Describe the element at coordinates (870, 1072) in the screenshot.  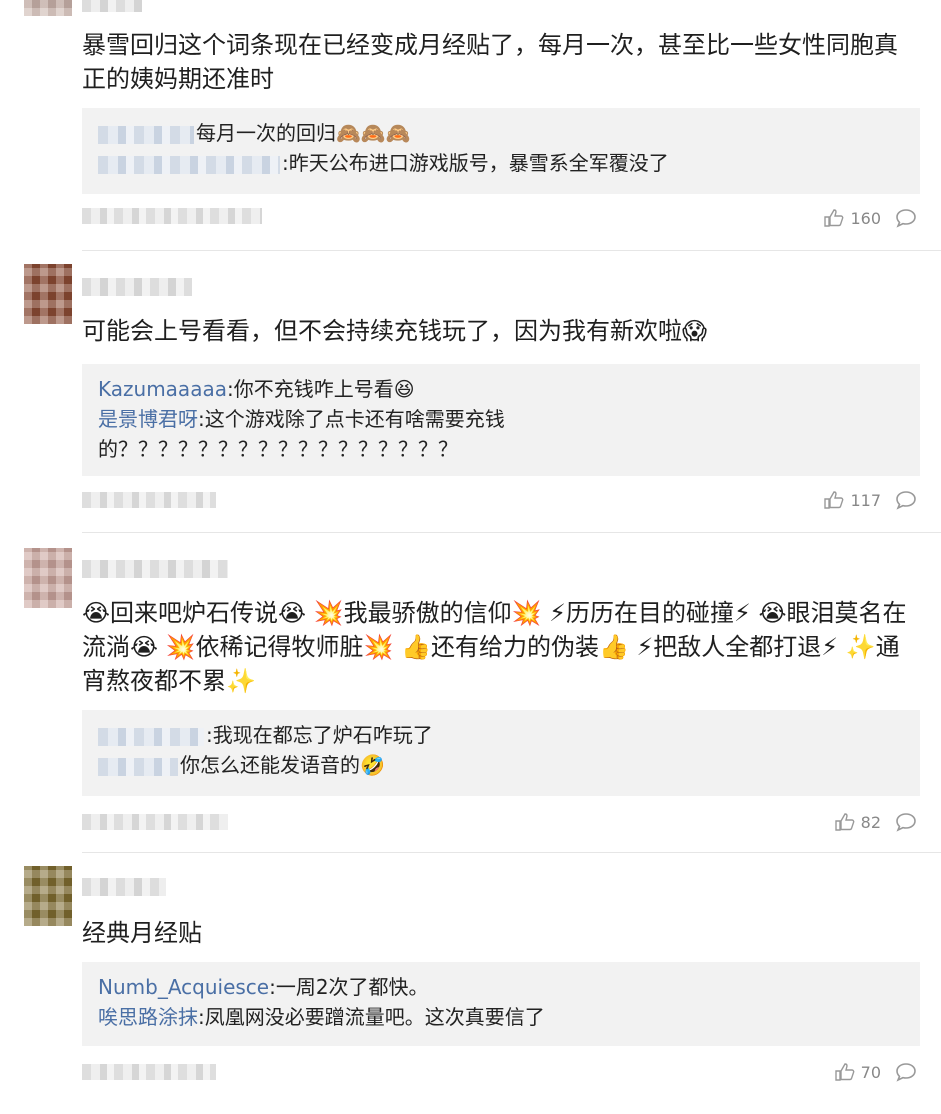
I see `like-count: 70` at that location.